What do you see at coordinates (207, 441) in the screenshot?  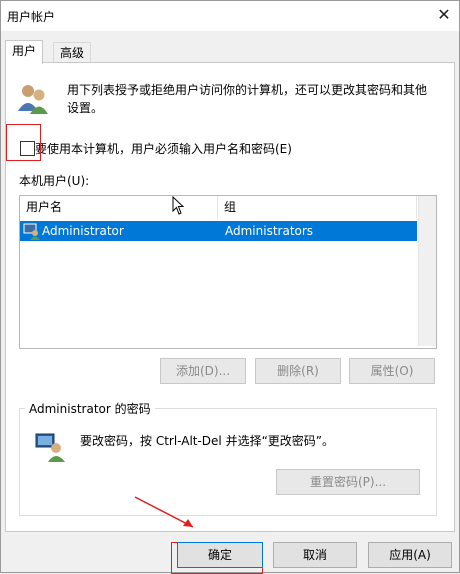 I see `password-instruction: 要改密码，按 Ctrl-Alt-Del 并选择“更改密码”。` at bounding box center [207, 441].